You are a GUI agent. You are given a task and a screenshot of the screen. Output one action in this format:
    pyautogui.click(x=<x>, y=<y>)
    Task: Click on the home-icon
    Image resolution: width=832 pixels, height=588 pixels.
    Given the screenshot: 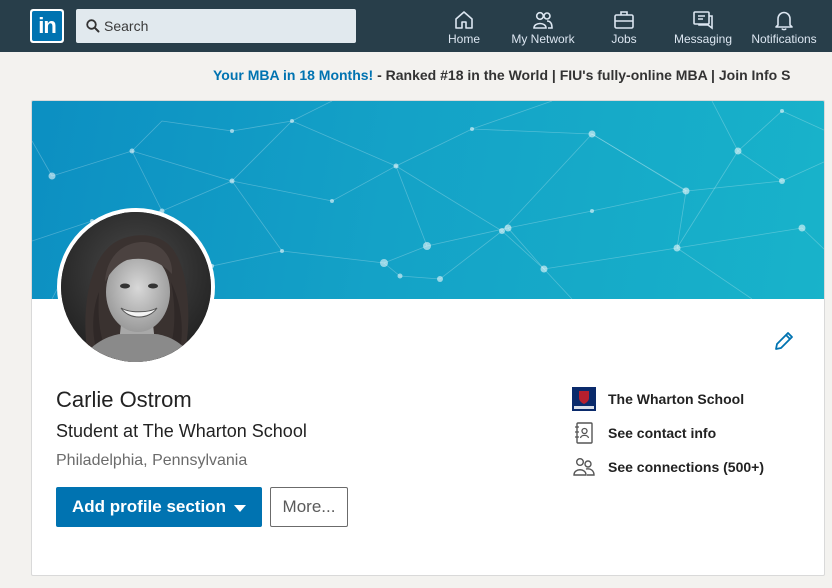 What is the action you would take?
    pyautogui.click(x=464, y=20)
    